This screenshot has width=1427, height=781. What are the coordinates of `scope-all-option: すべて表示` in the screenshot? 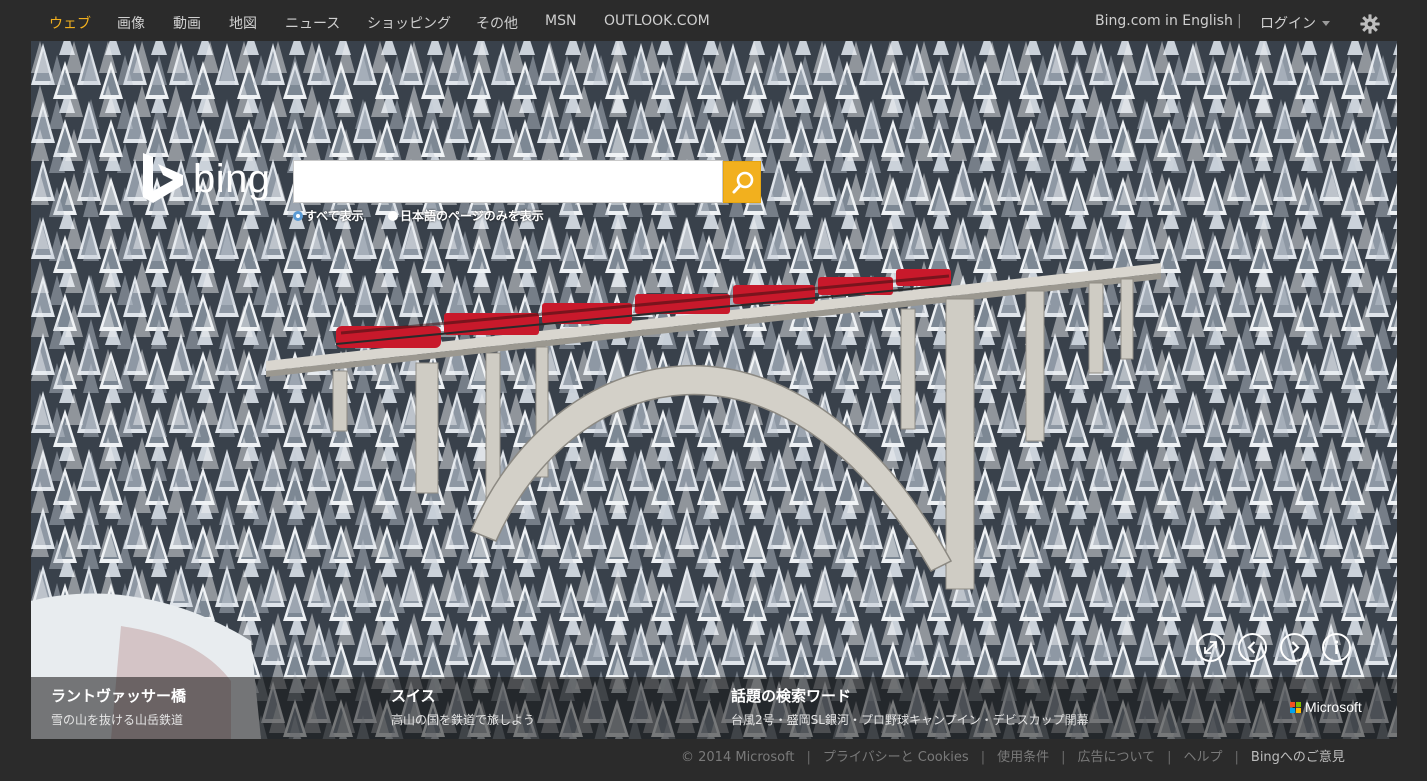 It's located at (328, 215).